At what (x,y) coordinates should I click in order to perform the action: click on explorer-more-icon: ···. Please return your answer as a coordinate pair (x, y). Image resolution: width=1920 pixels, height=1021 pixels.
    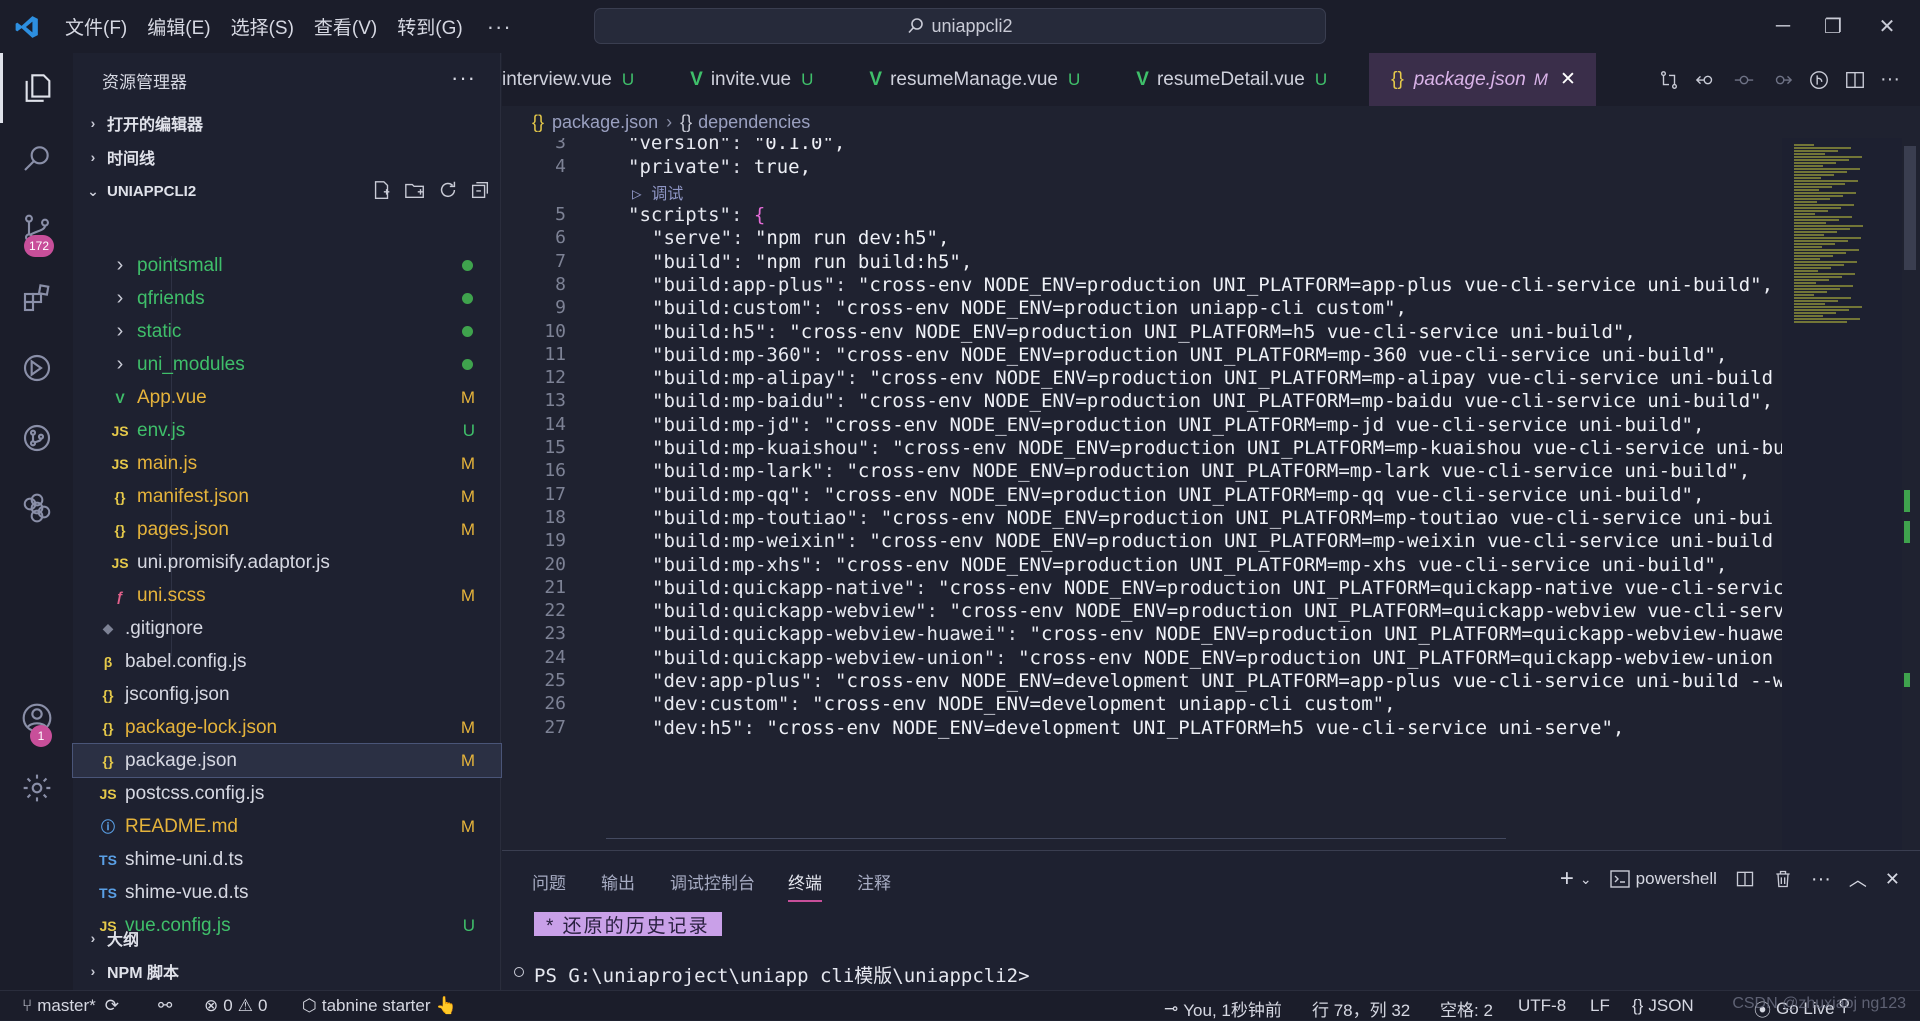
    Looking at the image, I should click on (463, 78).